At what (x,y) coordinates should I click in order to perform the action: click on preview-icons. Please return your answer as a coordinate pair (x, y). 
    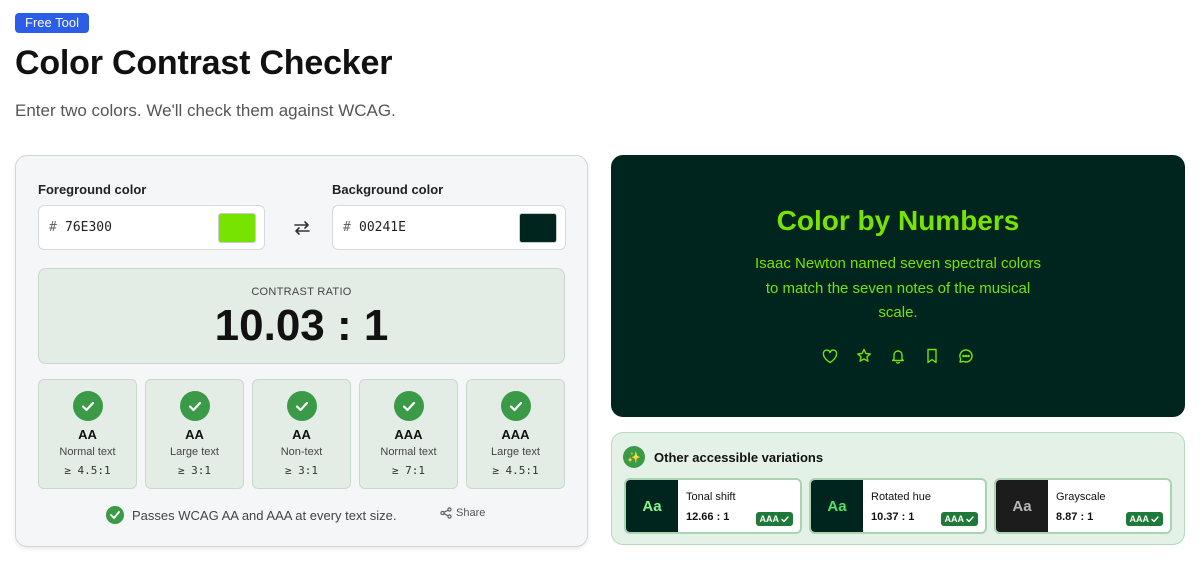
    Looking at the image, I should click on (900, 356).